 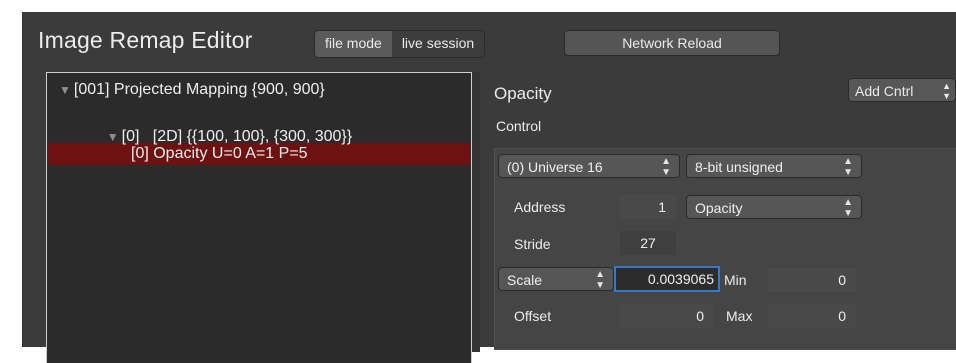 What do you see at coordinates (237, 136) in the screenshot?
I see `tree-row-label: [0] [2D] {{100, 100}, {300, 300}}` at bounding box center [237, 136].